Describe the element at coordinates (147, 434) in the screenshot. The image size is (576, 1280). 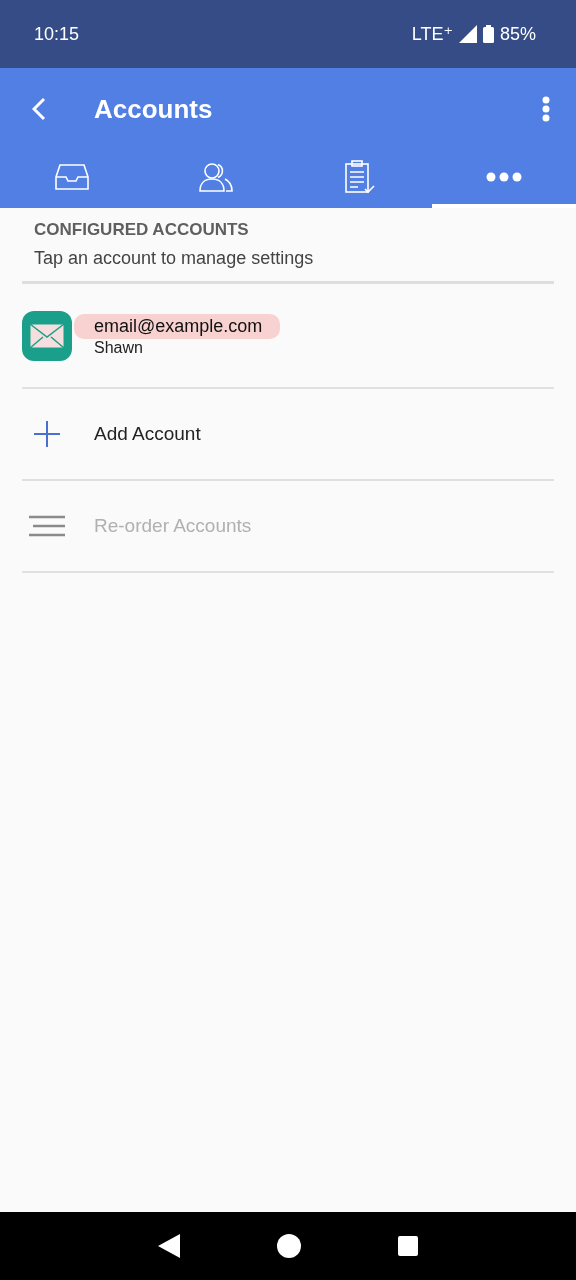
I see `action-label: Add Account` at that location.